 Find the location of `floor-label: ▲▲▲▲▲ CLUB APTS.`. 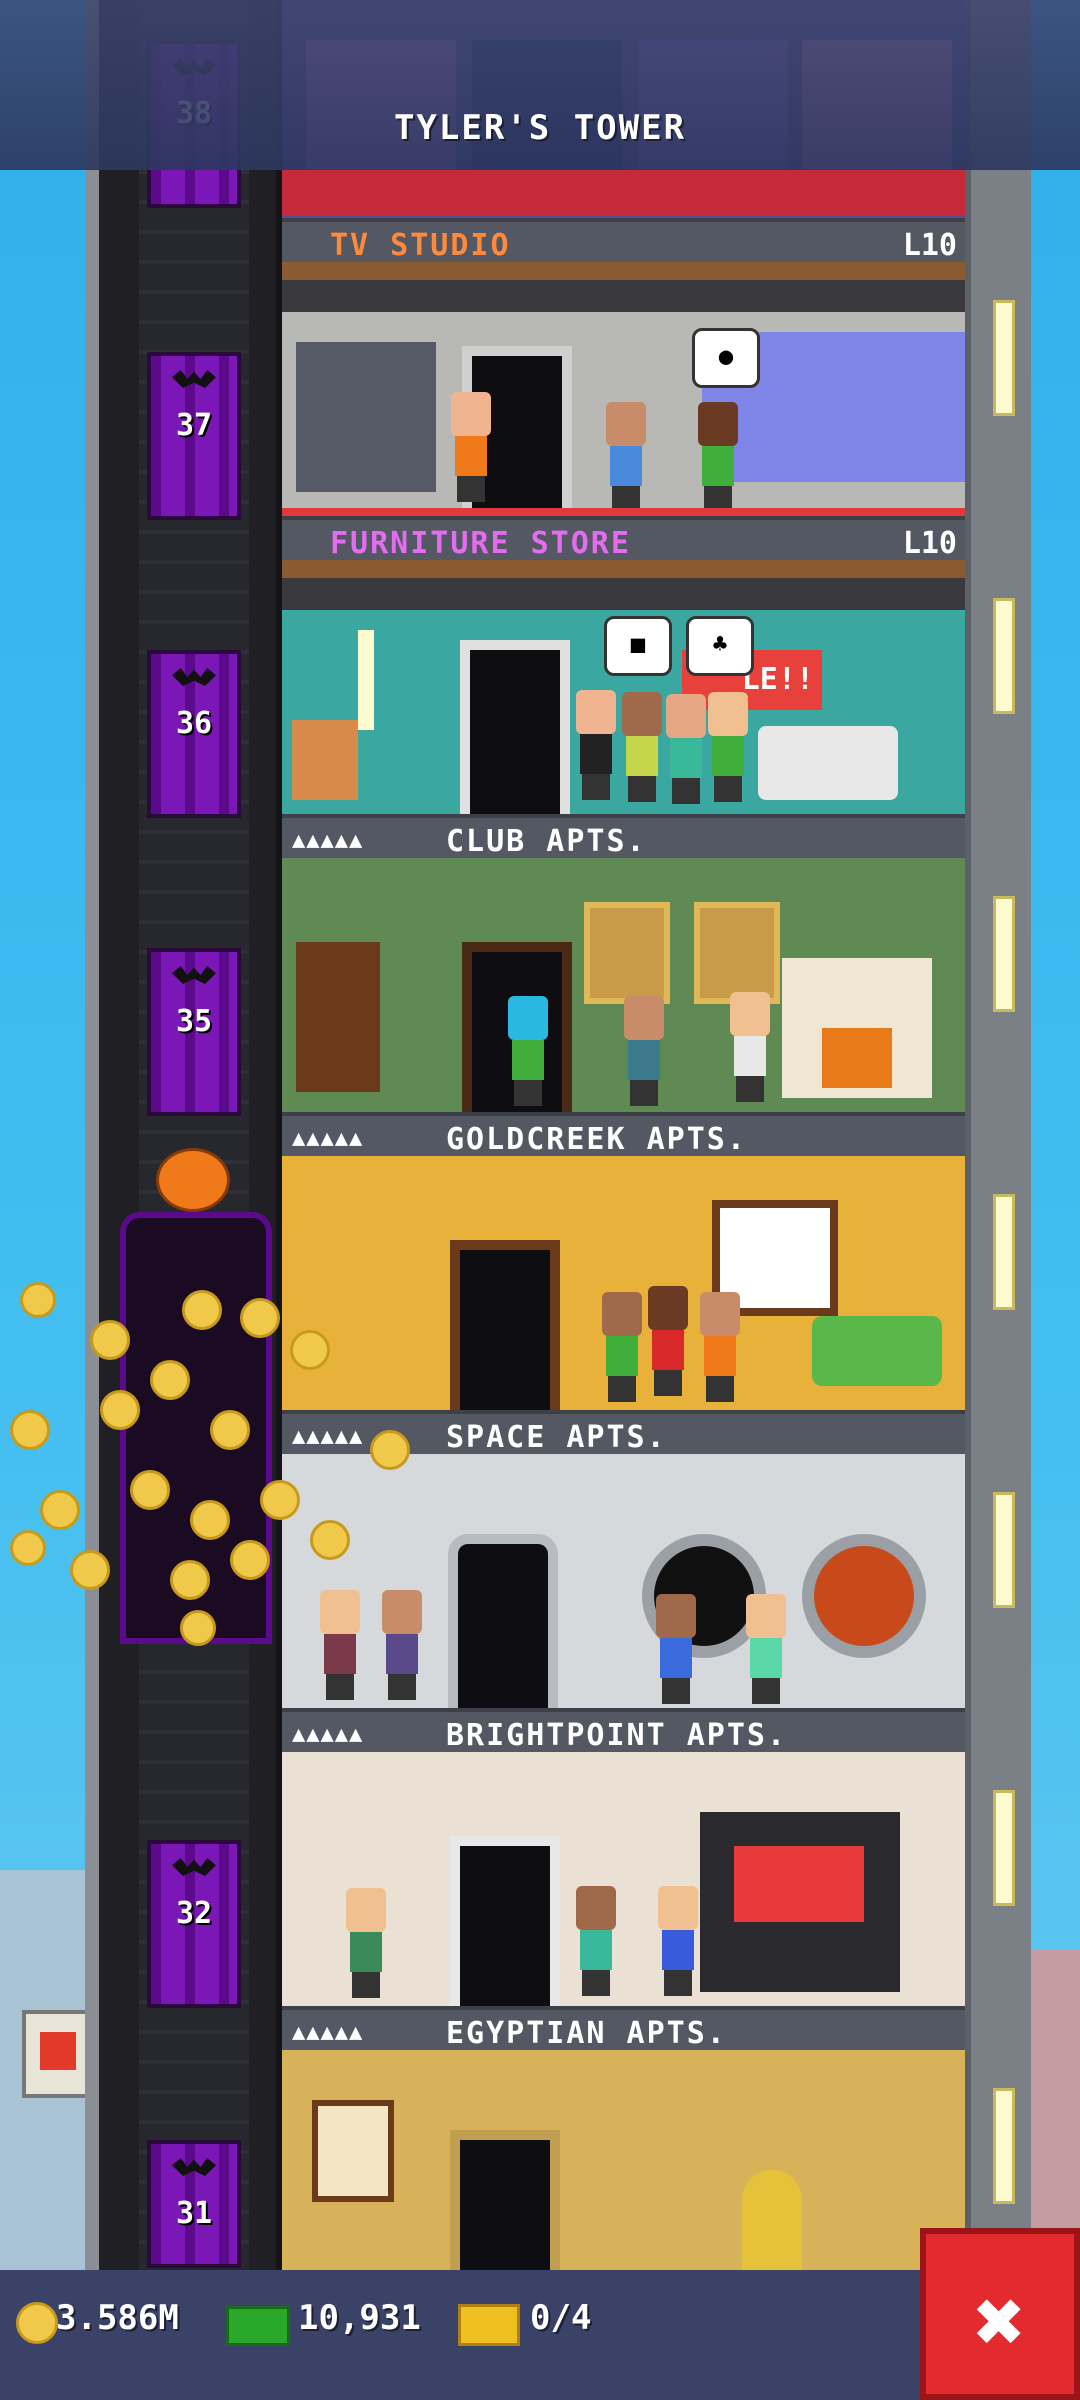

floor-label: ▲▲▲▲▲ CLUB APTS. is located at coordinates (623, 836).